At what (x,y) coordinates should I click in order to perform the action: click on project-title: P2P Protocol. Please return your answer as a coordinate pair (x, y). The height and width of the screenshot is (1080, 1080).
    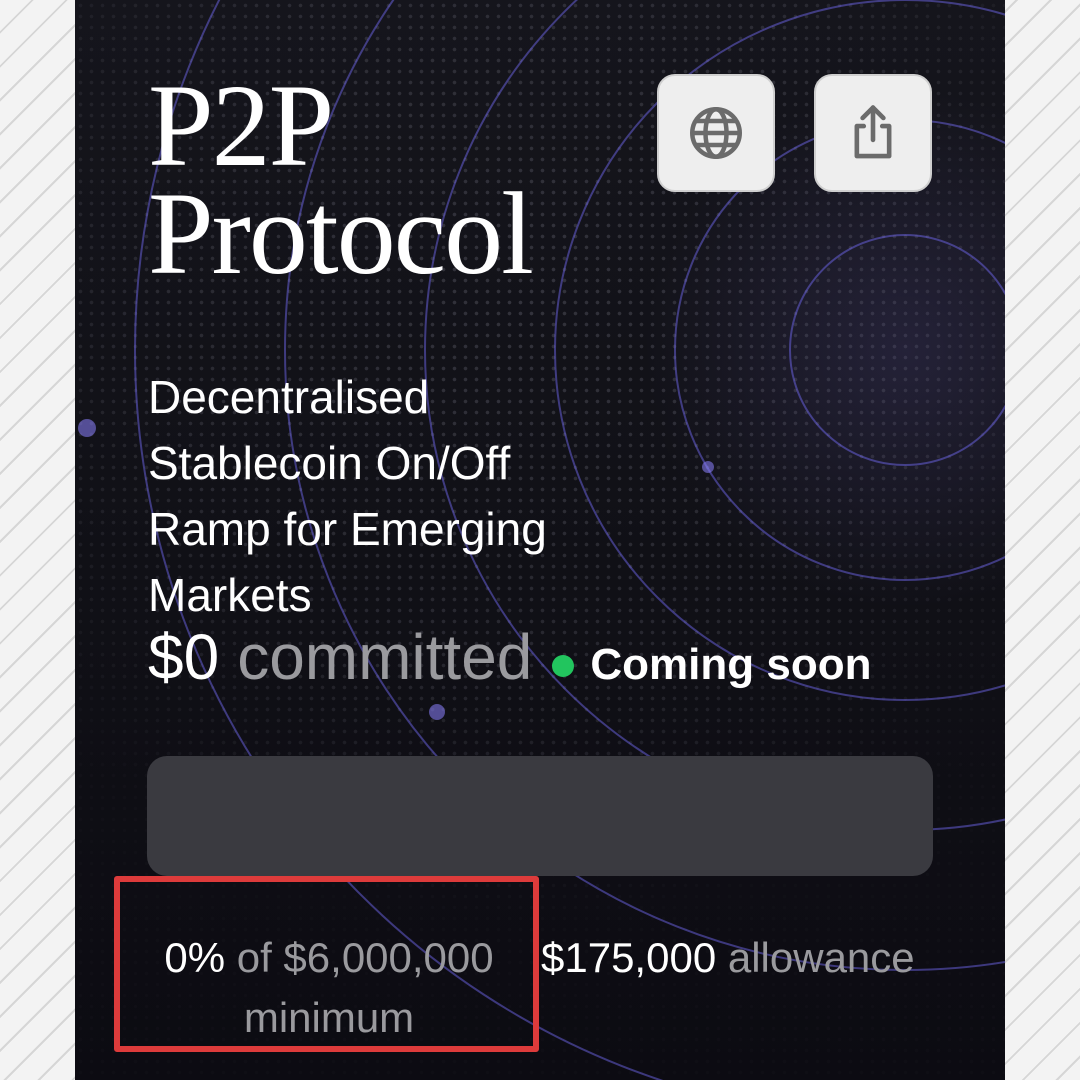
    Looking at the image, I should click on (341, 179).